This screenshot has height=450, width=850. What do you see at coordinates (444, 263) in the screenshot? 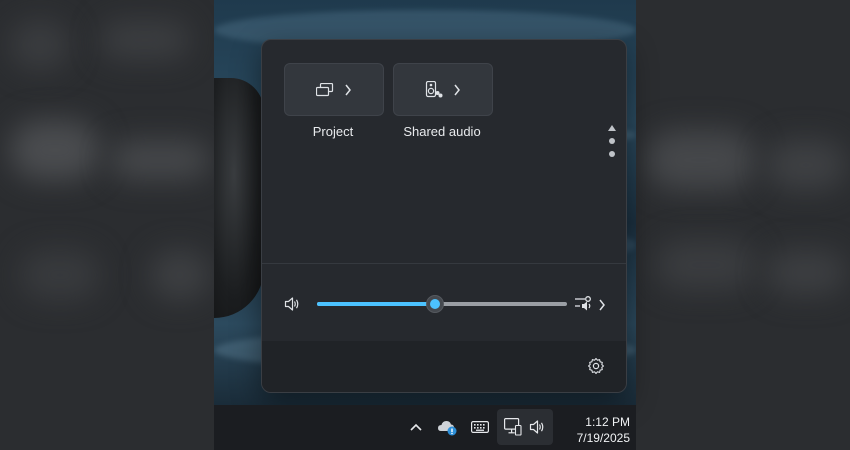
I see `divider` at bounding box center [444, 263].